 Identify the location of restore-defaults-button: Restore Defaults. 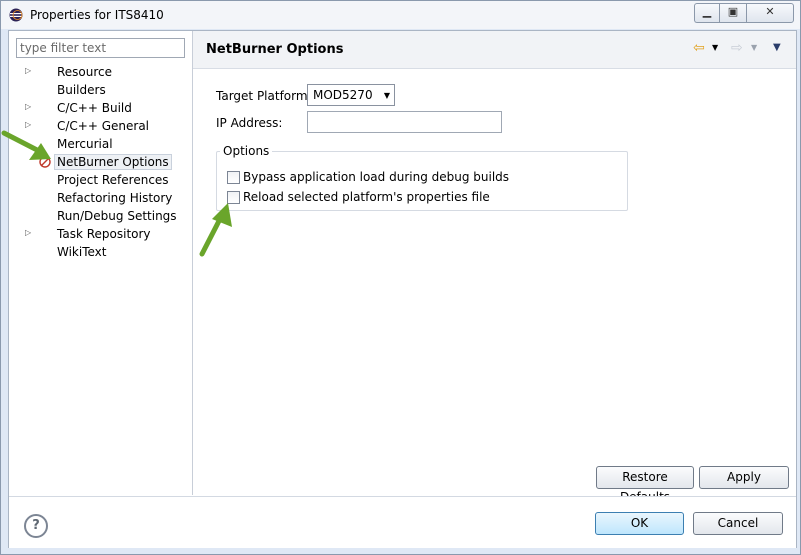
(645, 485).